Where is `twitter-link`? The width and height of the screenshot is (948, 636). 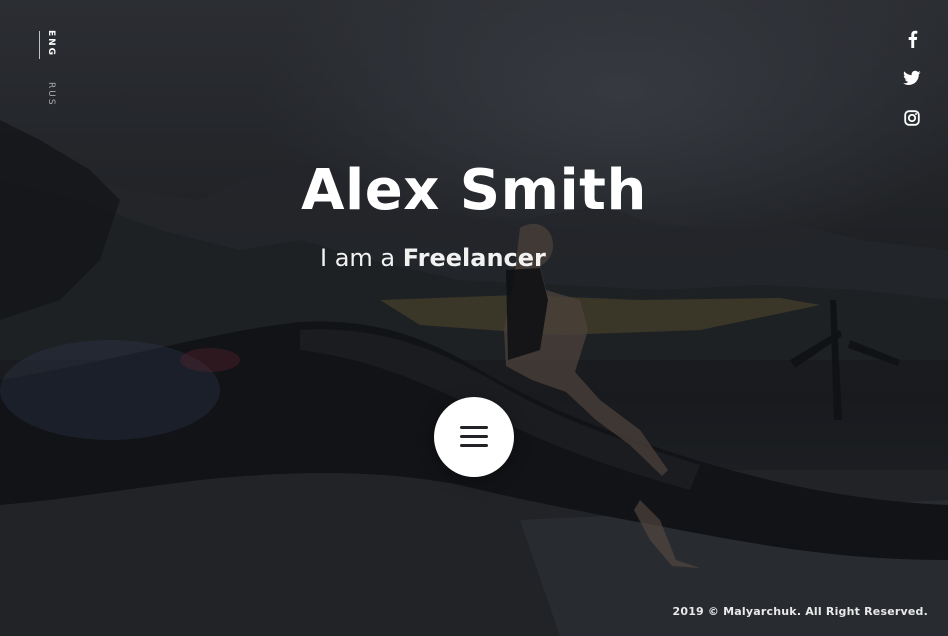
twitter-link is located at coordinates (912, 81).